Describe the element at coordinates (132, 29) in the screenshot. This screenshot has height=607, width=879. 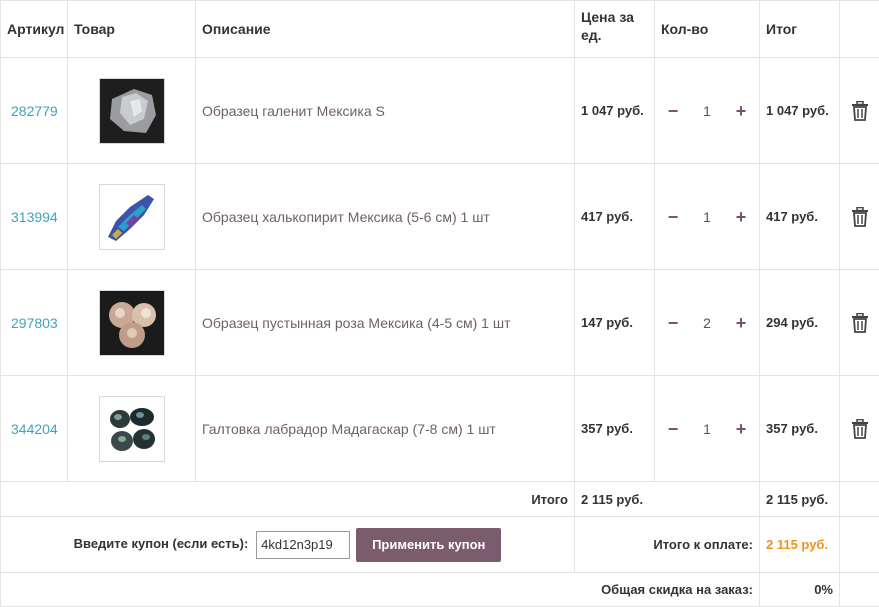
I see `header-product: Товар` at that location.